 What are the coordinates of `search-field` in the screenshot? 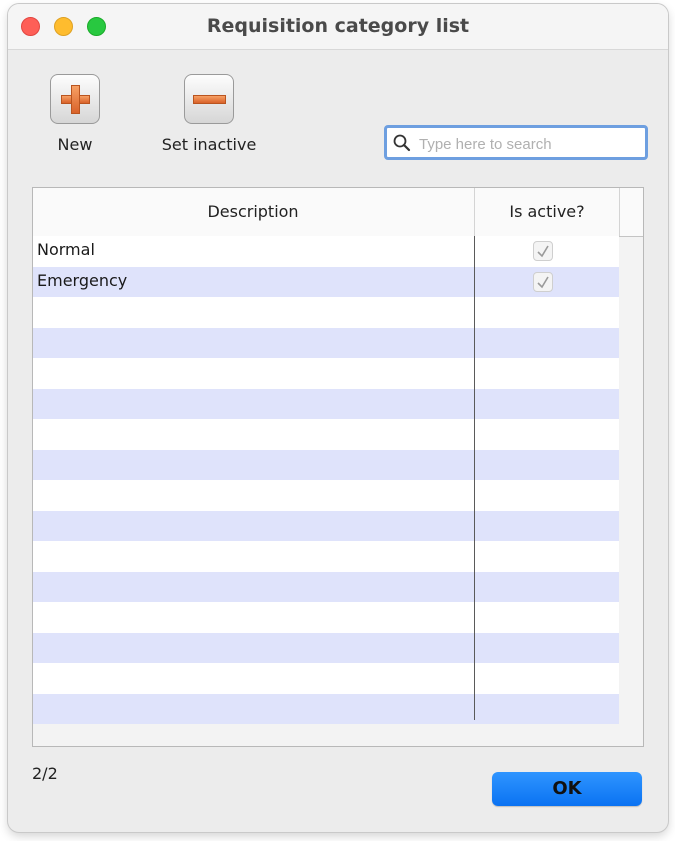 It's located at (516, 142).